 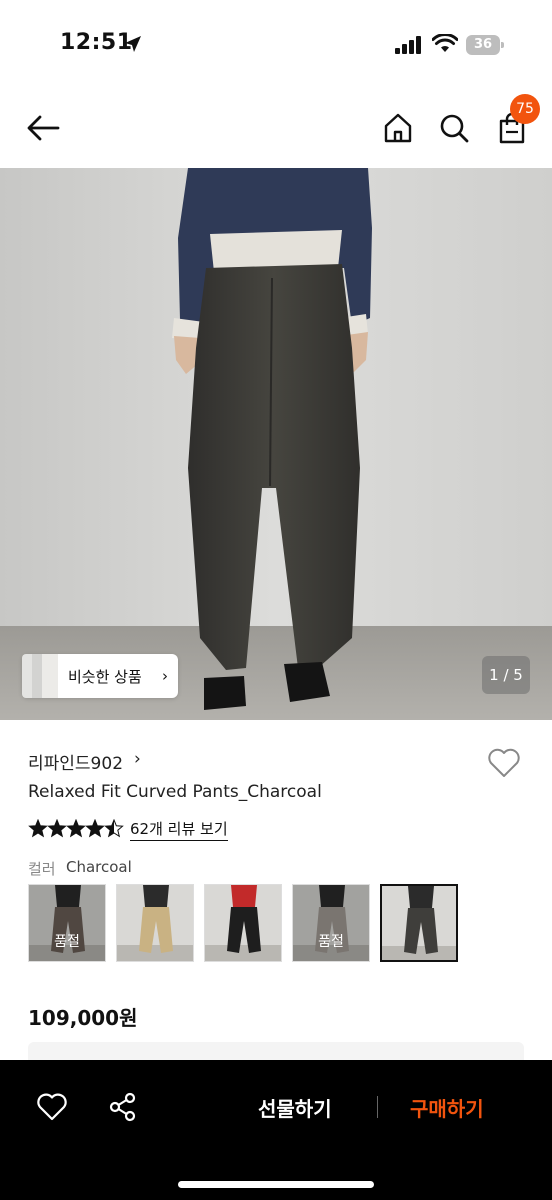 I want to click on divider, so click(x=377, y=1107).